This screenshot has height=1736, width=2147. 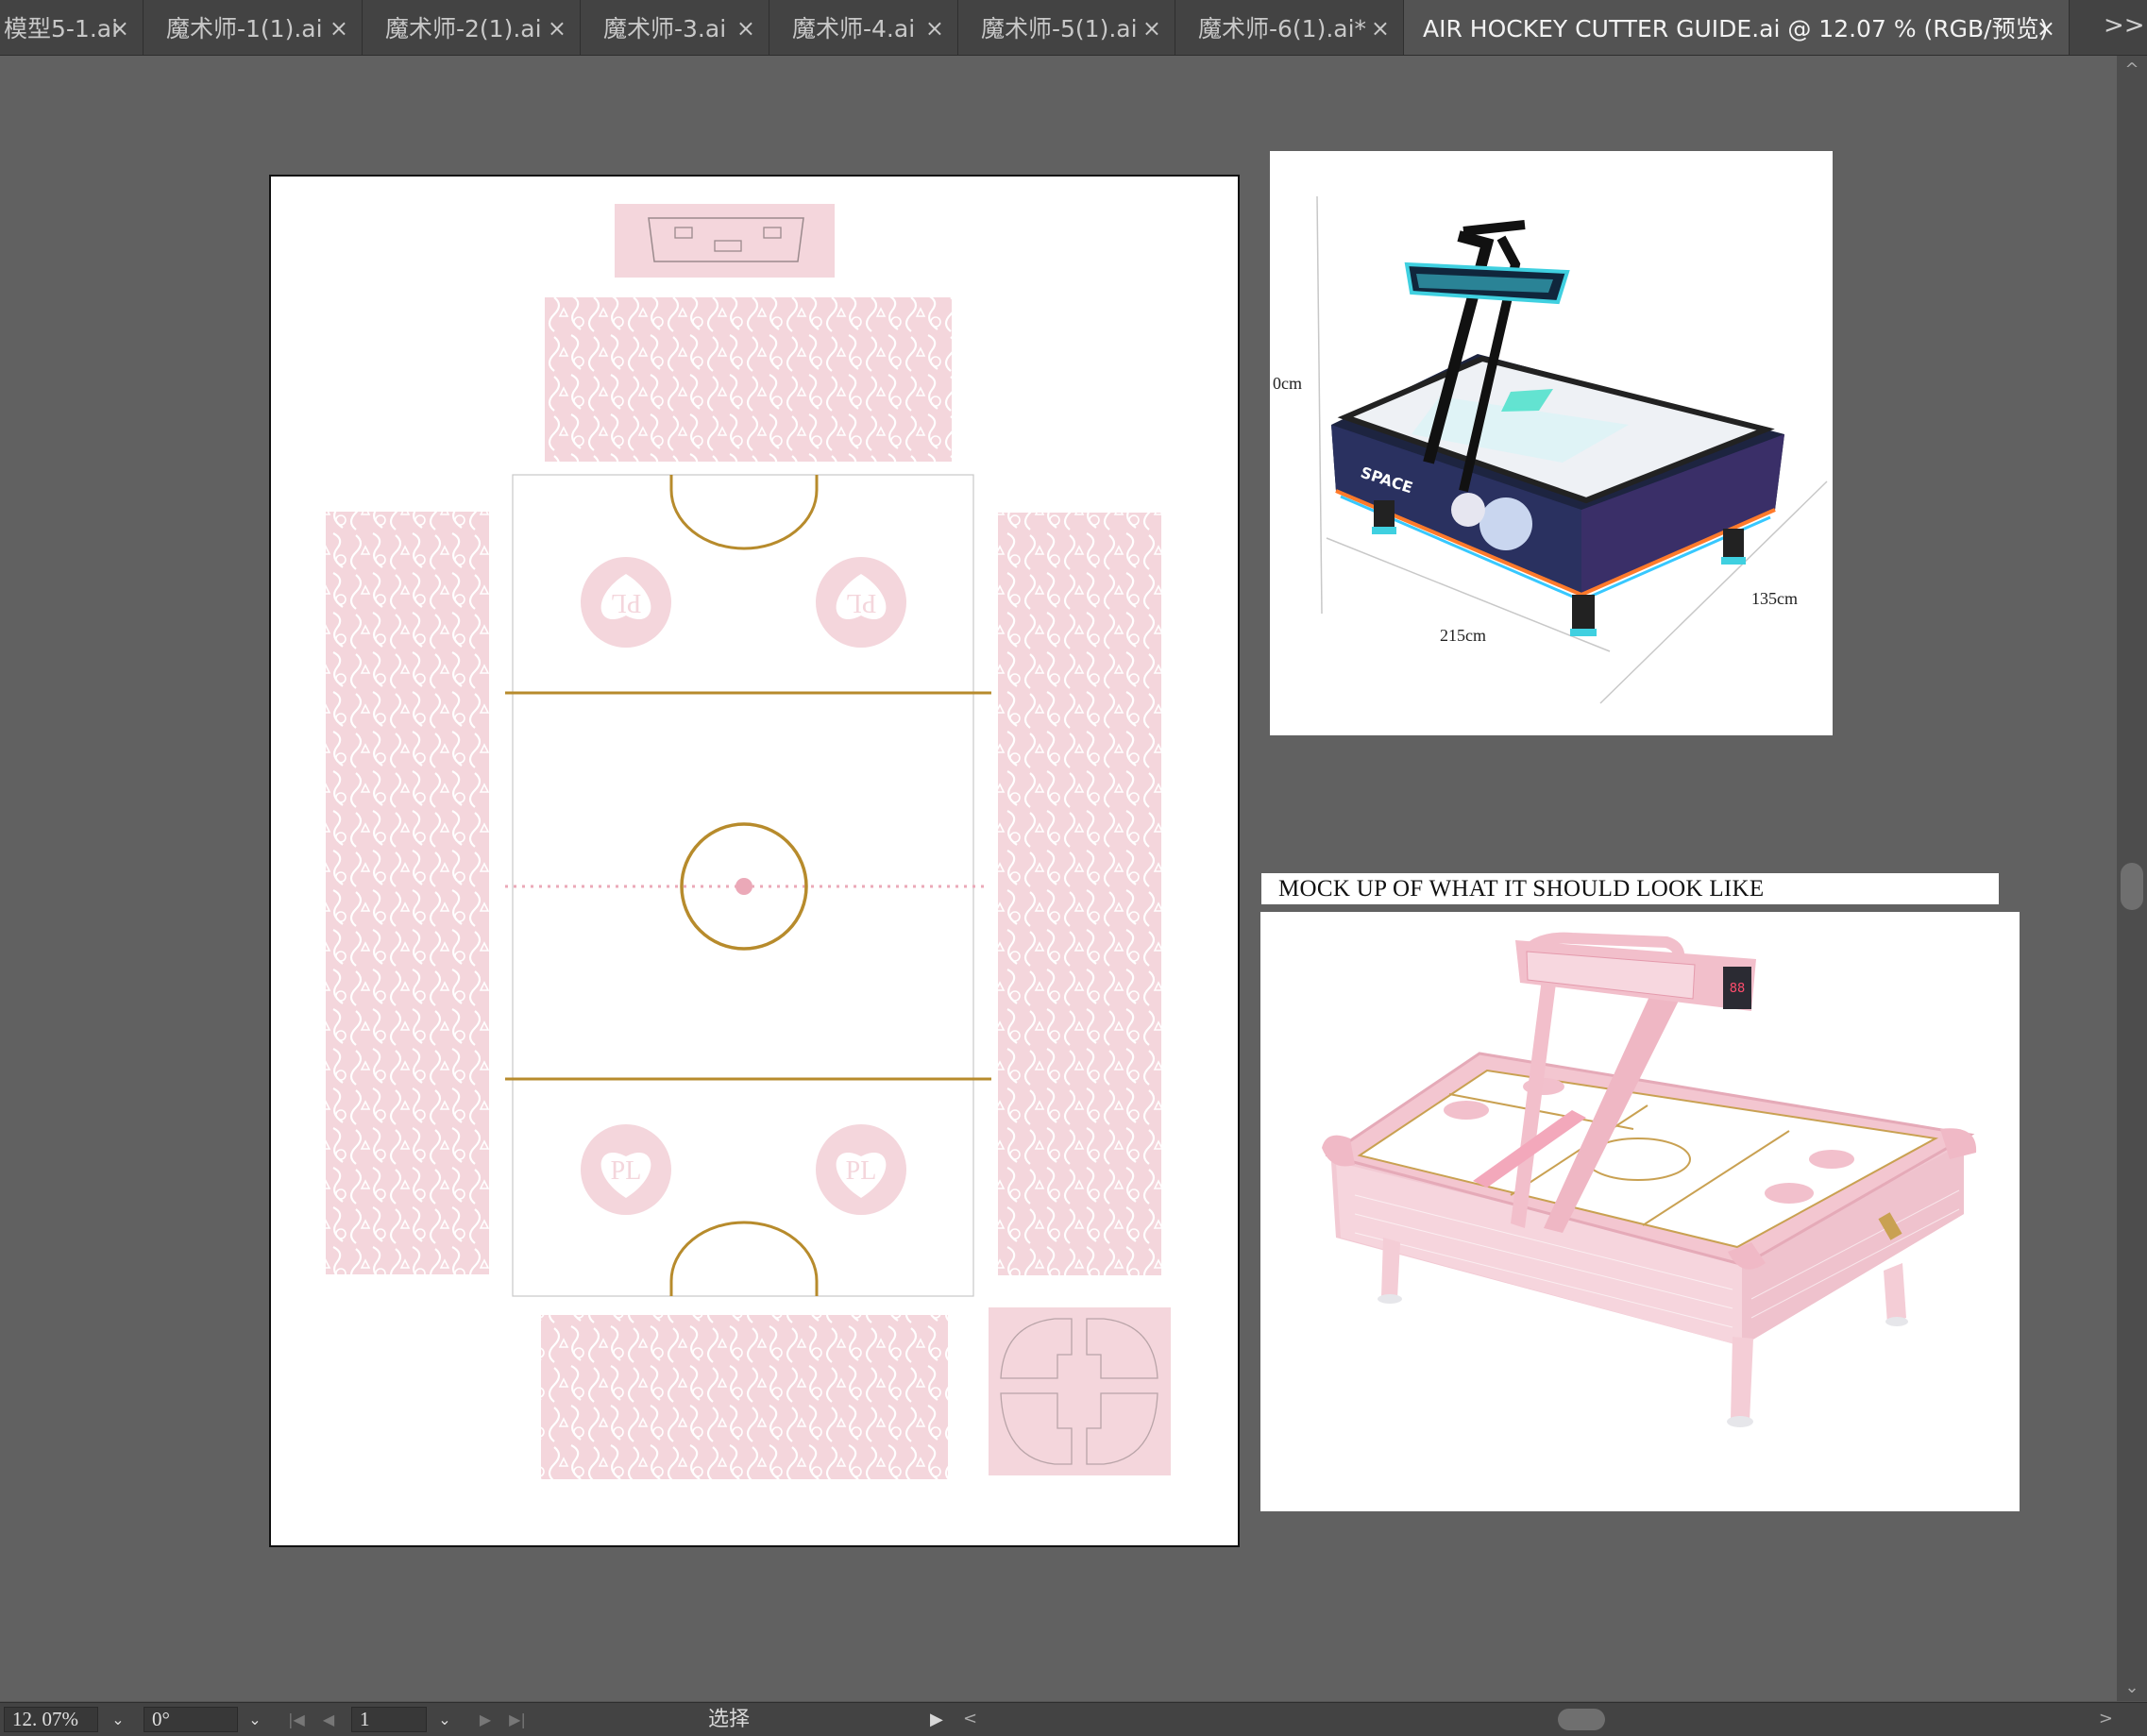 I want to click on vertical-scrollbar: ^ ⌄, so click(x=2132, y=878).